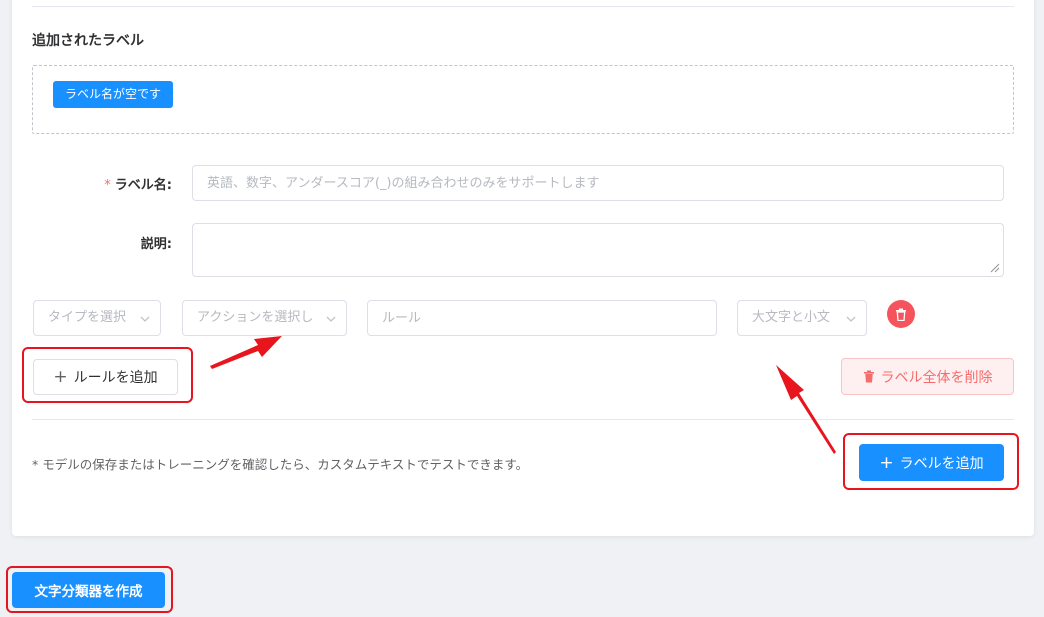  I want to click on arrow-to-action-select, so click(246, 352).